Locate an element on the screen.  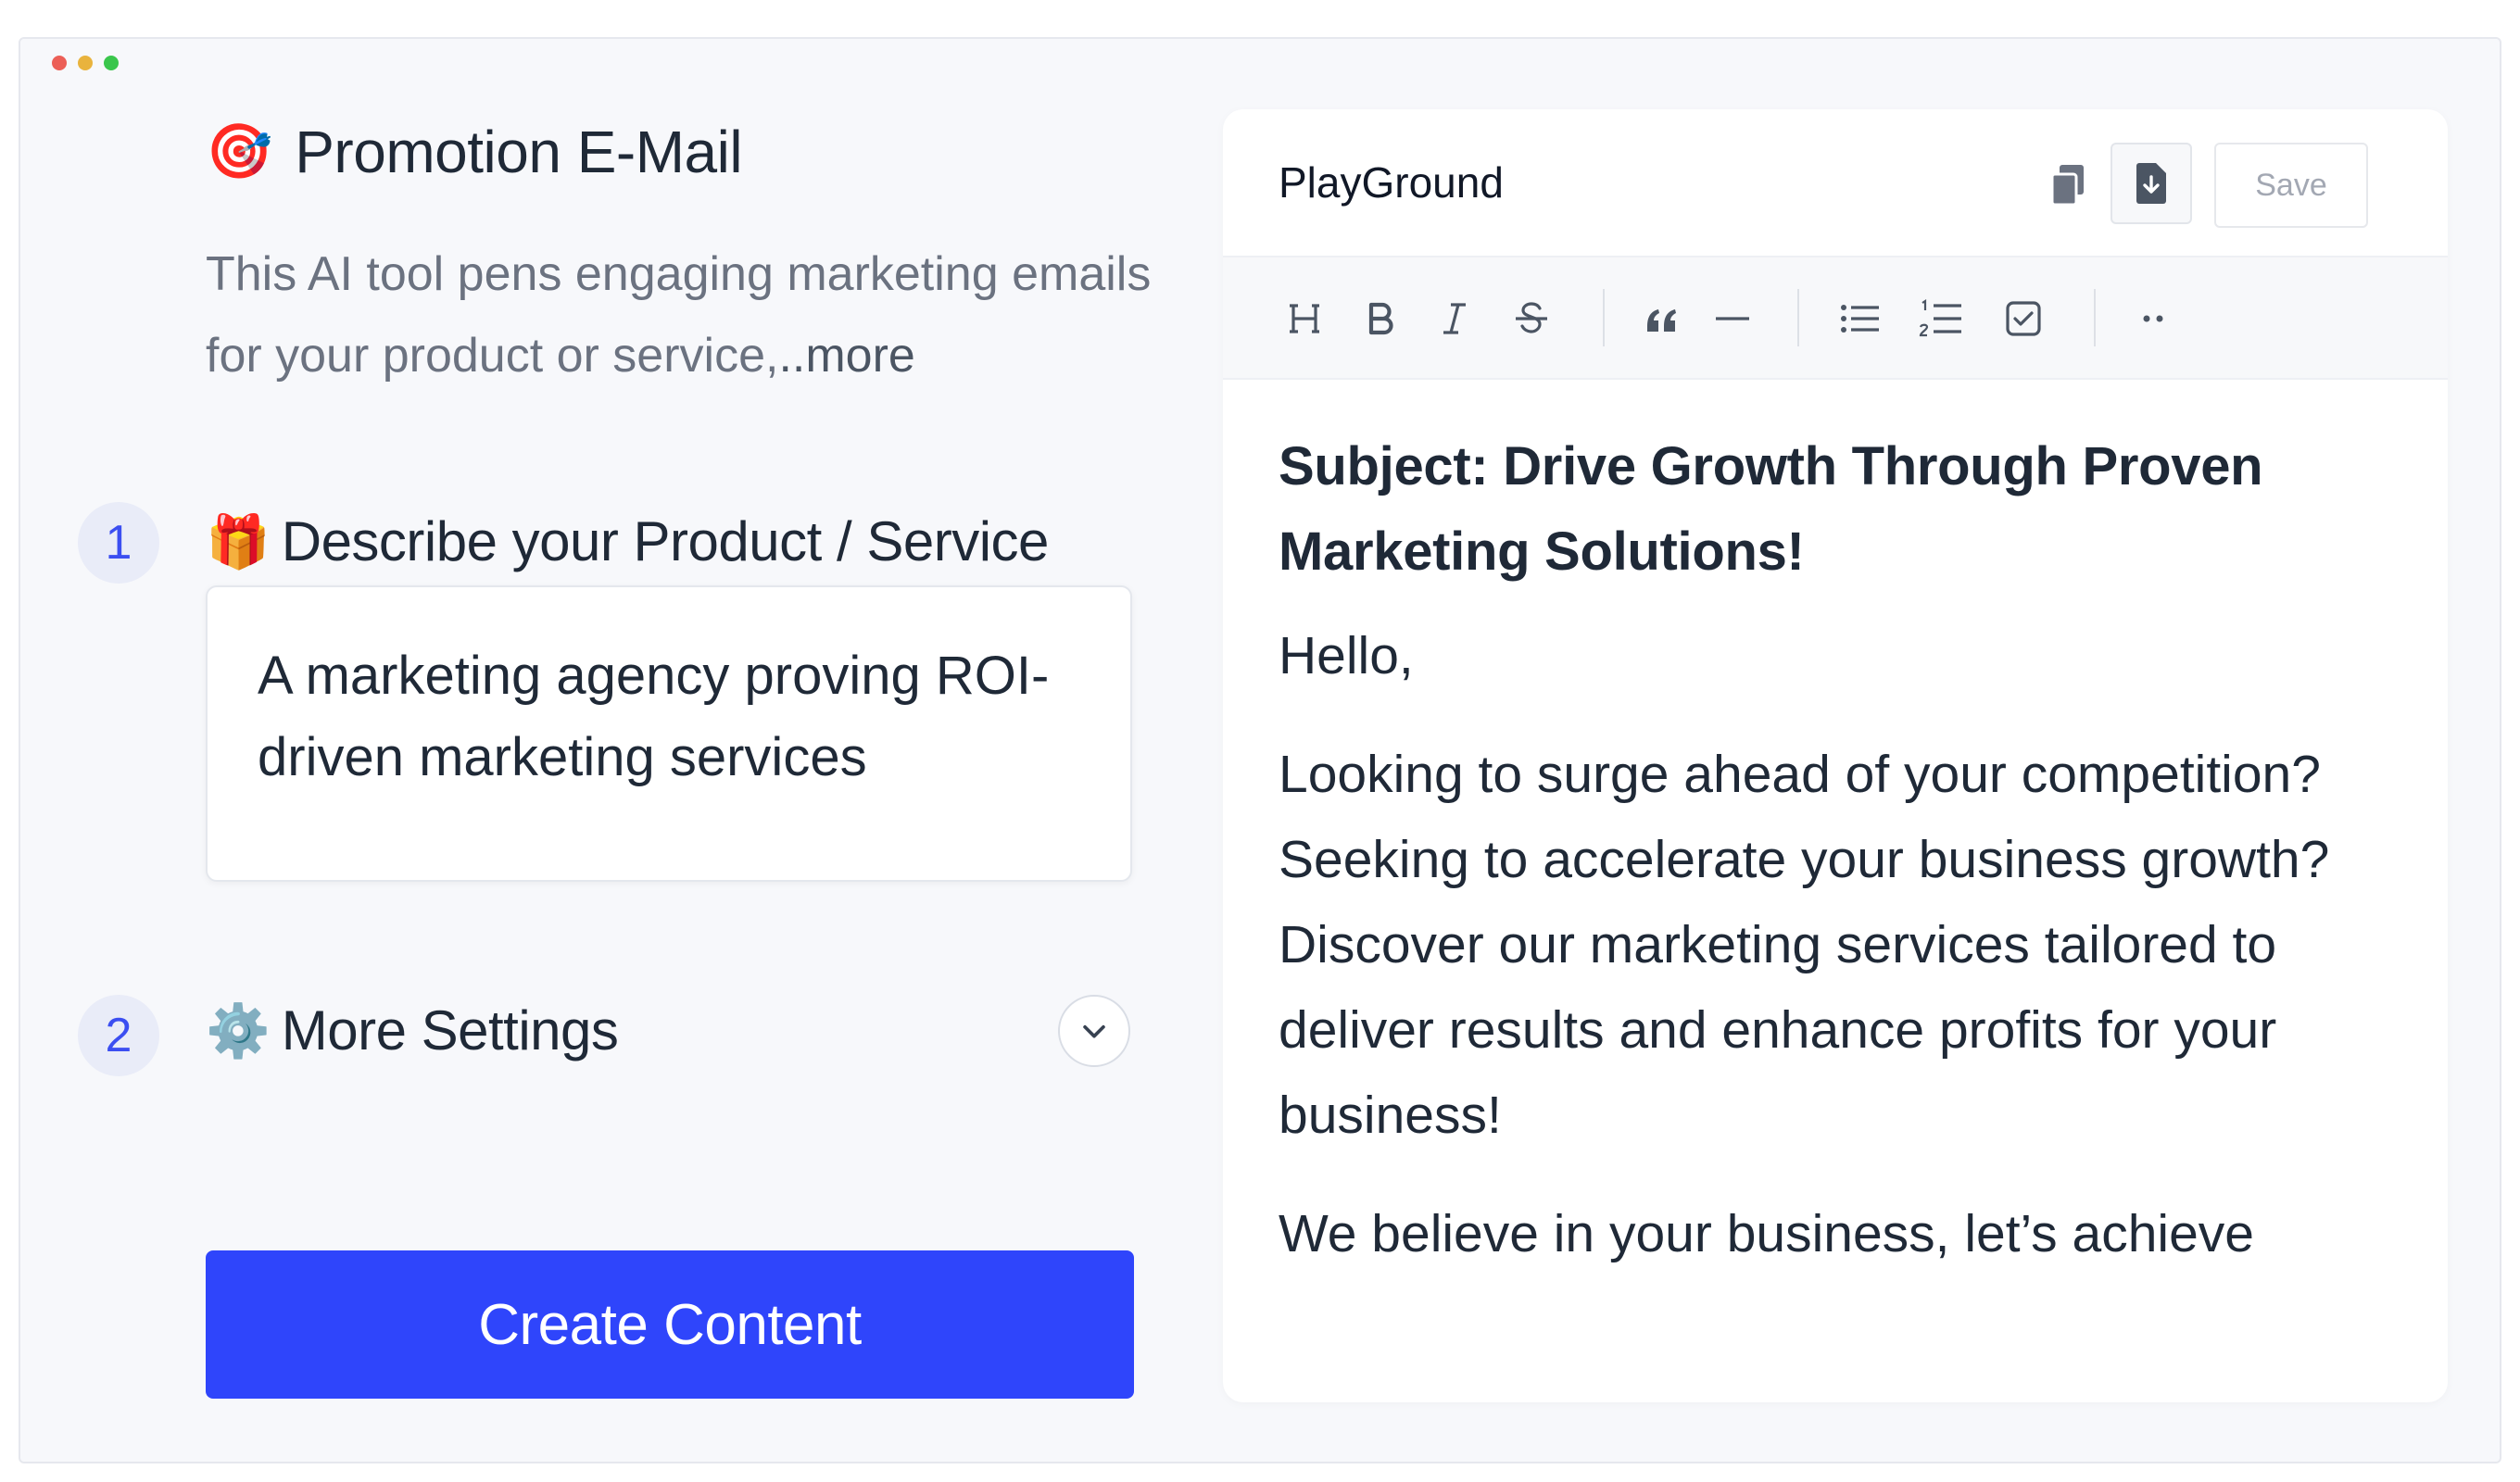
editor-toolbar is located at coordinates (1835, 318).